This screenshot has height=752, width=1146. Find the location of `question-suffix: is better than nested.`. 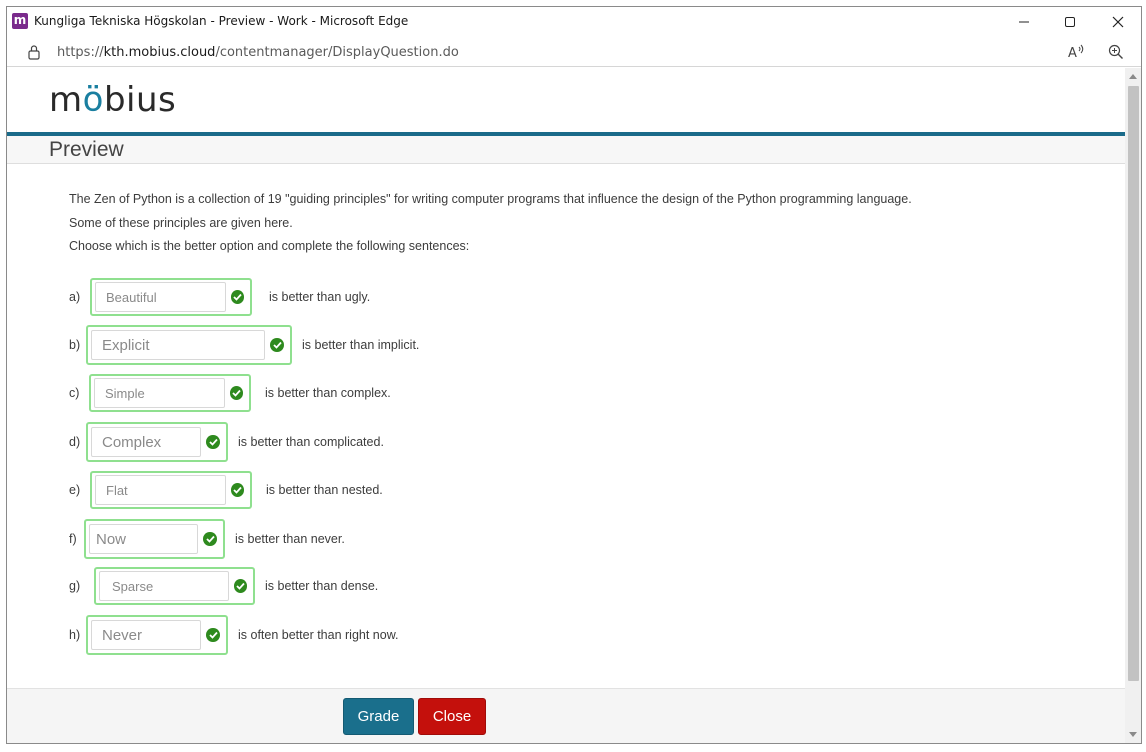

question-suffix: is better than nested. is located at coordinates (324, 490).